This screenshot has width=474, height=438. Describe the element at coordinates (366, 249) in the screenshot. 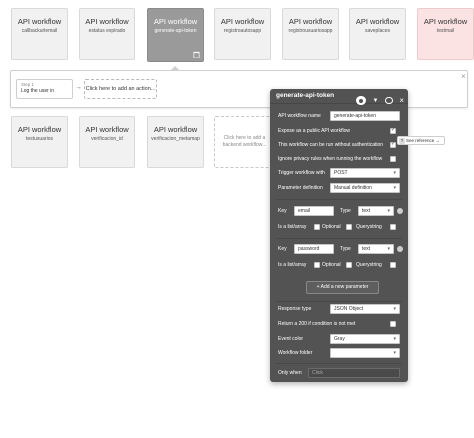

I see `param-type-value: text` at that location.